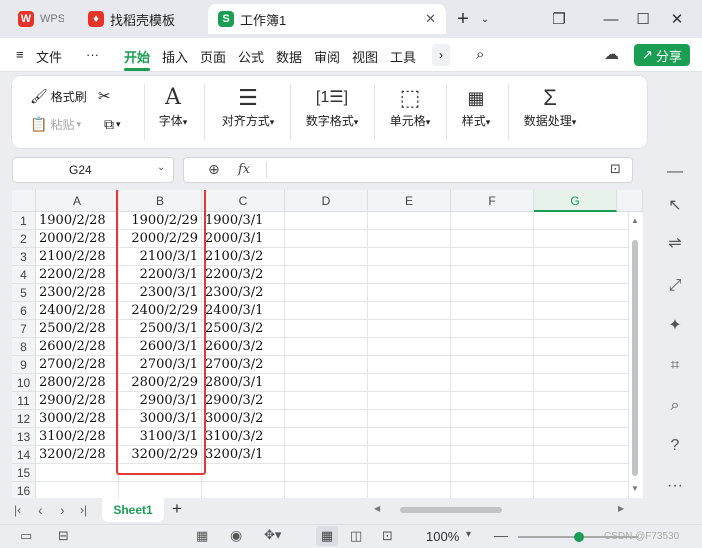  Describe the element at coordinates (272, 535) in the screenshot. I see `crosshair-icon: ✥▾` at that location.